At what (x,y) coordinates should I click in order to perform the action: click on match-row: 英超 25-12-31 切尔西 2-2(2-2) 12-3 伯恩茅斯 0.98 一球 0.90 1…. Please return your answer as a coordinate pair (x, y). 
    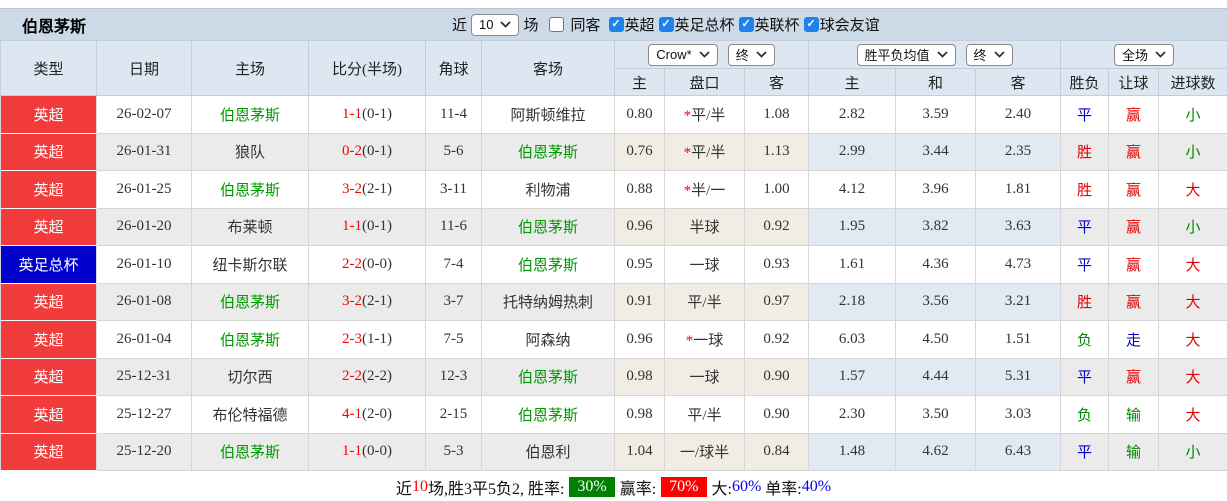
    Looking at the image, I should click on (613, 376).